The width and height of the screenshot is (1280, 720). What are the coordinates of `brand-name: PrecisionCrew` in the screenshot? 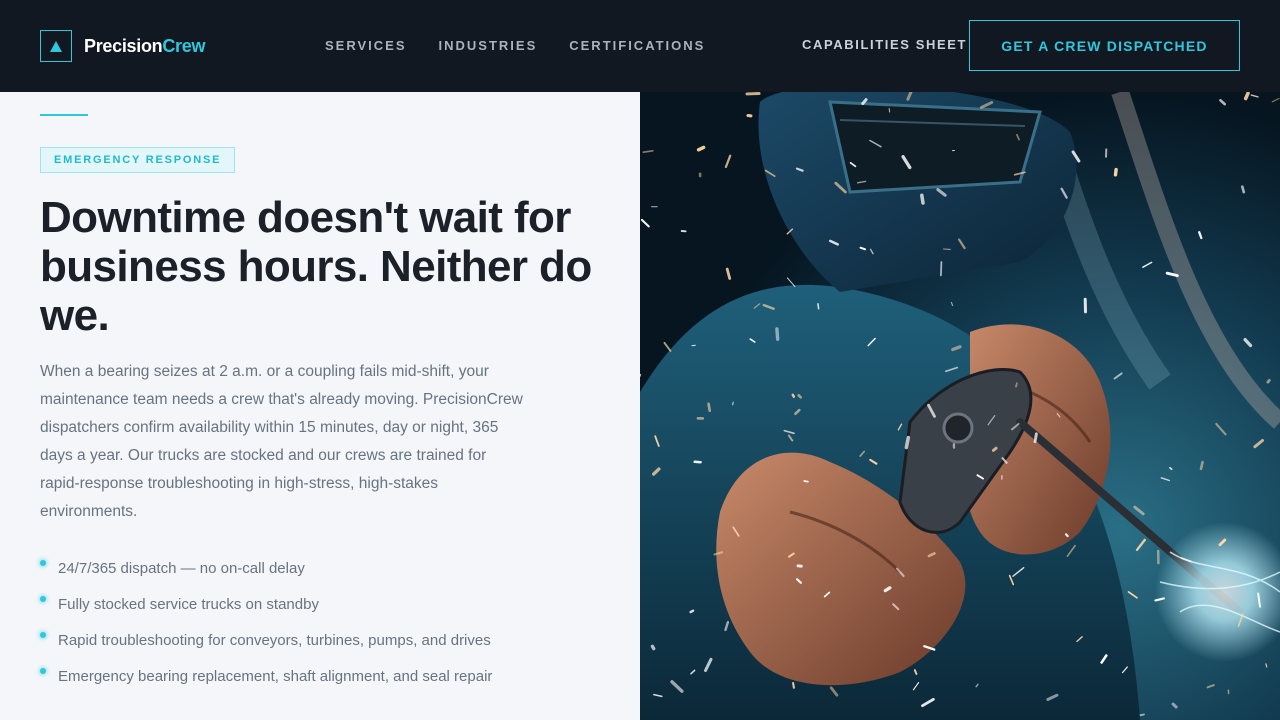 It's located at (144, 46).